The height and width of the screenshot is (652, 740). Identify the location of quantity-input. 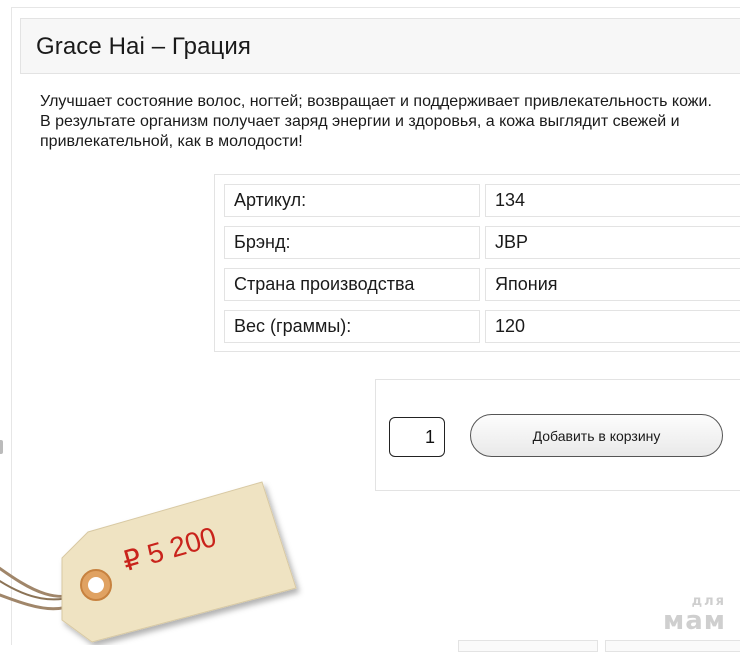
(417, 437).